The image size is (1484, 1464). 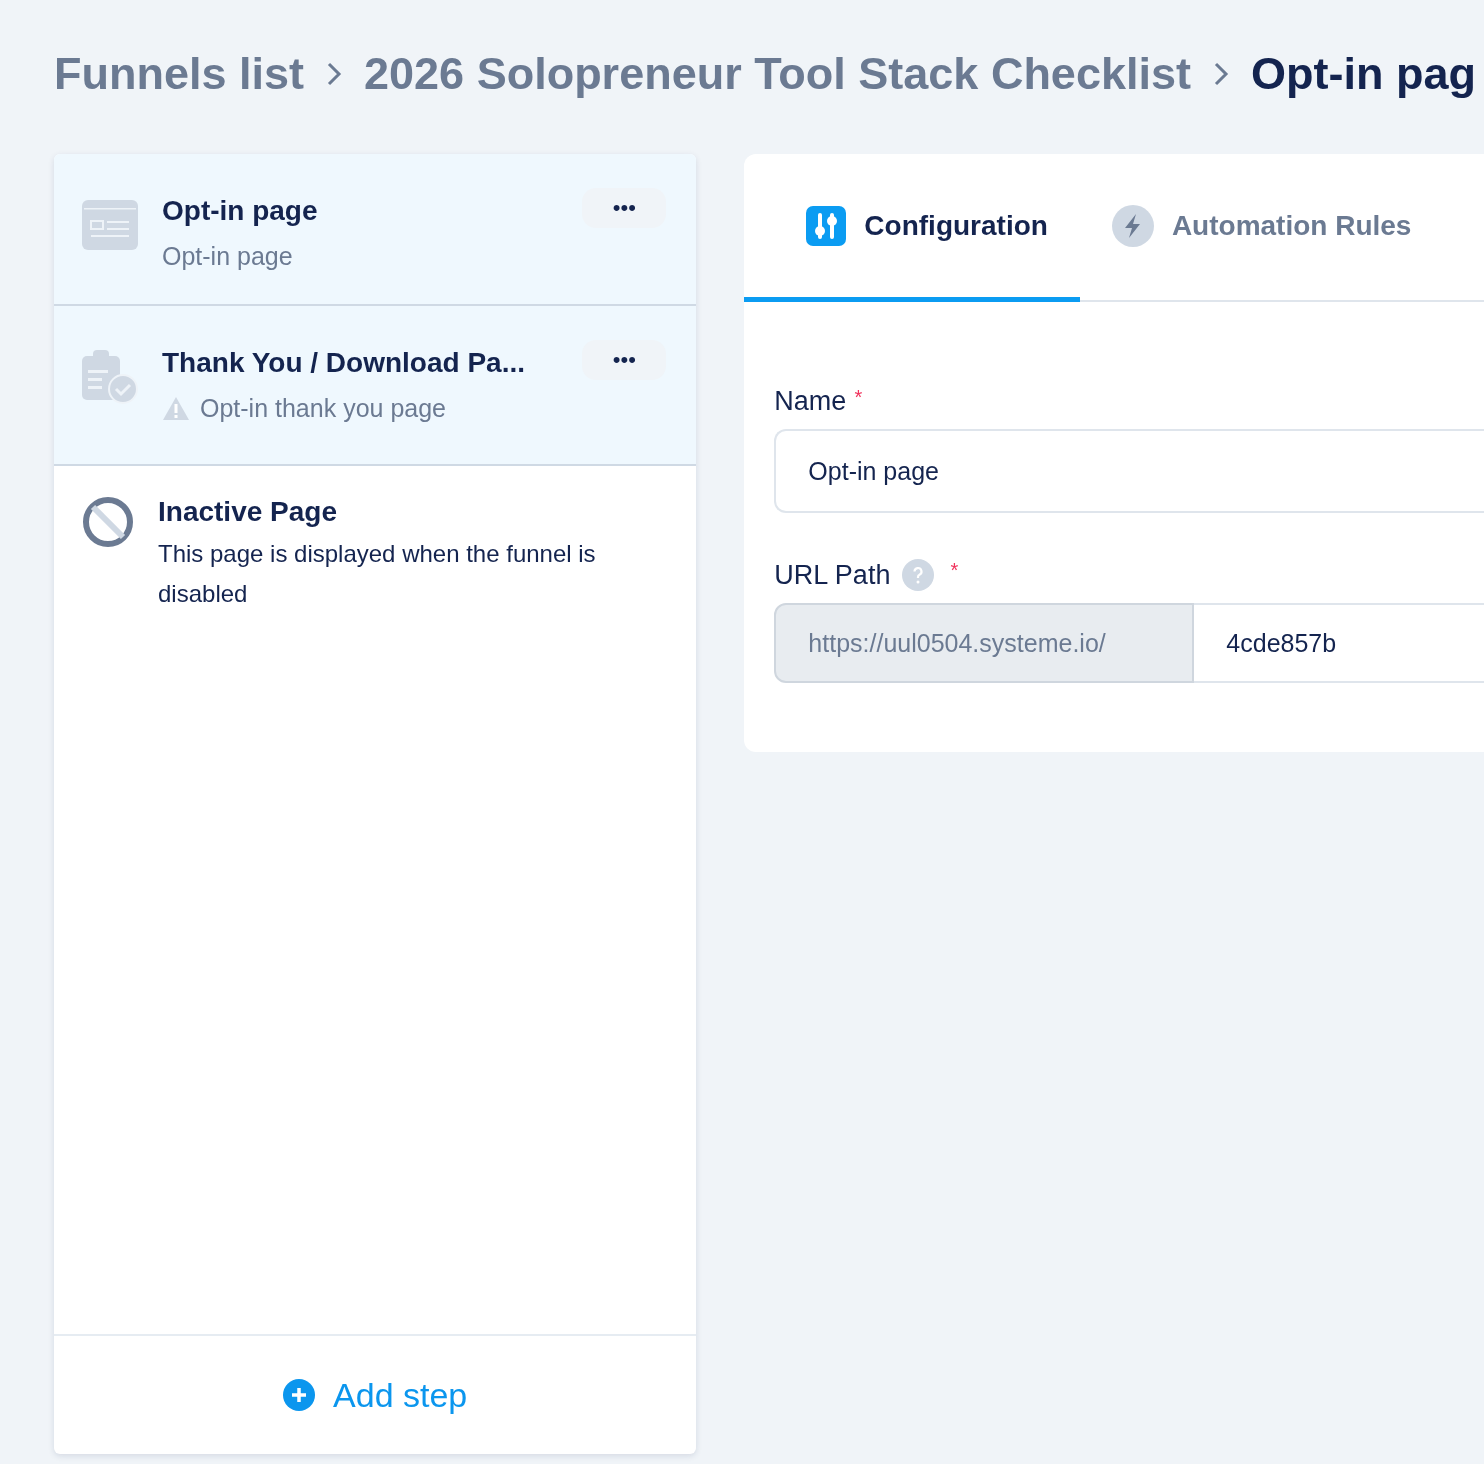 What do you see at coordinates (1132, 225) in the screenshot?
I see `lightning-icon` at bounding box center [1132, 225].